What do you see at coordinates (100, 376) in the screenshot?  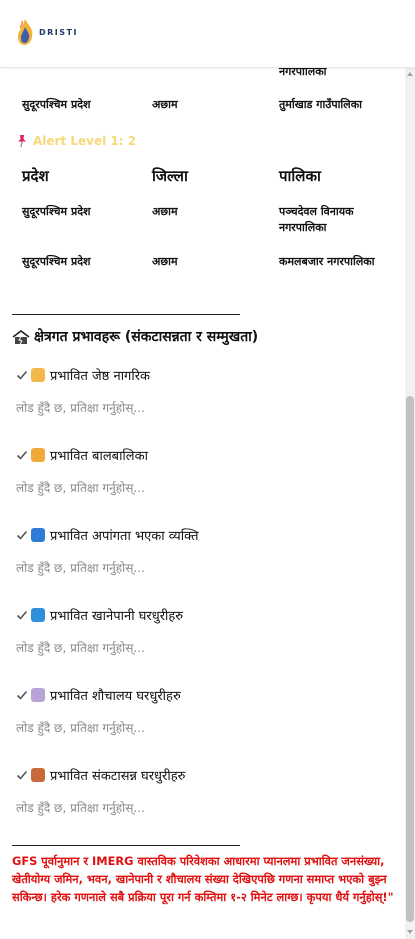 I see `impact-item-label: प्रभावित जेष्ठ नागरिक` at bounding box center [100, 376].